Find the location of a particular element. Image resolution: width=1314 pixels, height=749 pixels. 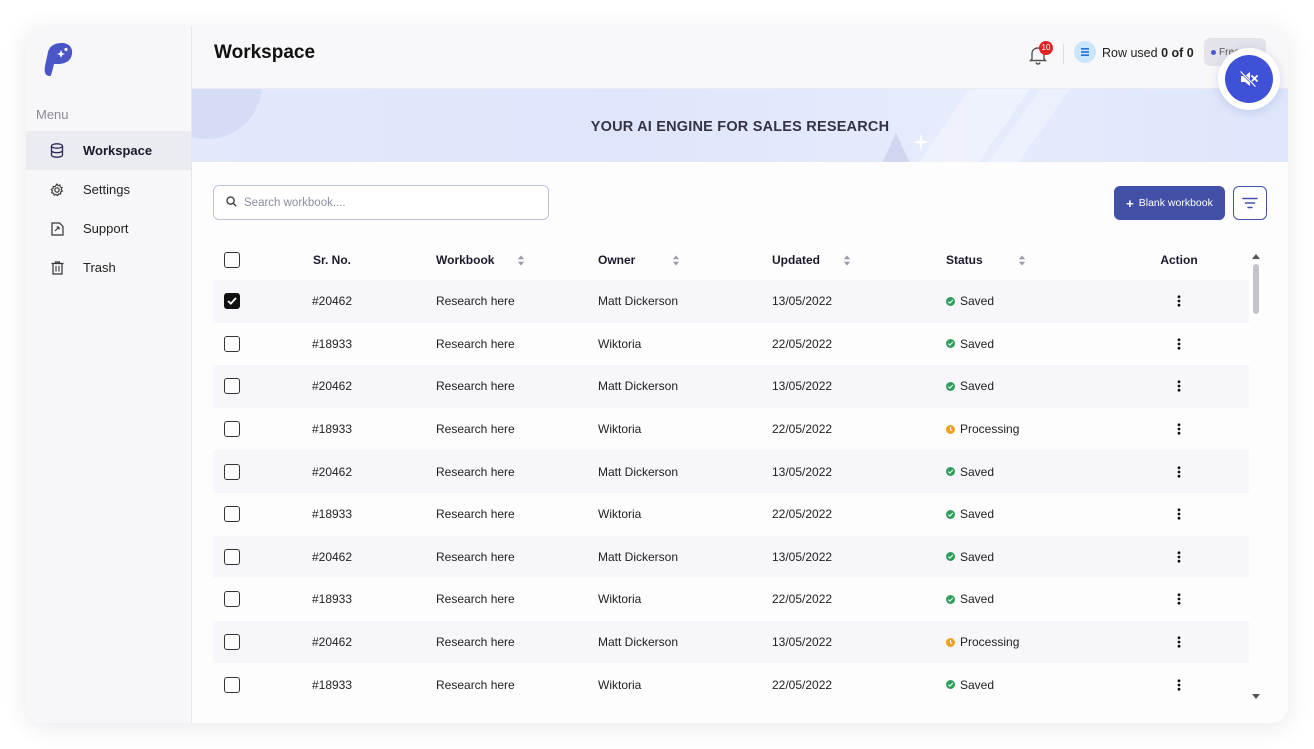

sidebar-item-support: Support is located at coordinates (108, 228).